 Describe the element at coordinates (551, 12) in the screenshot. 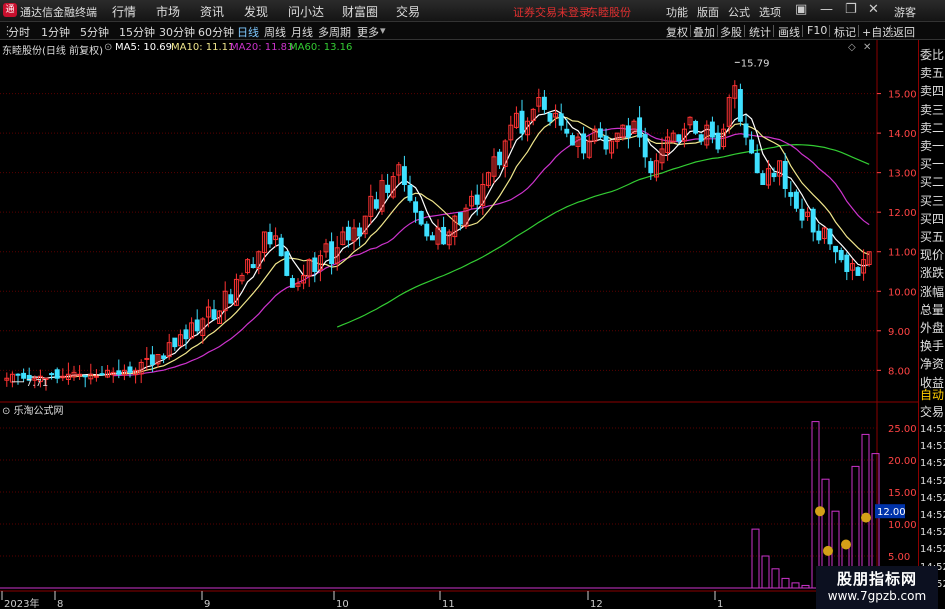

I see `login-status: 证券交易未登录` at that location.